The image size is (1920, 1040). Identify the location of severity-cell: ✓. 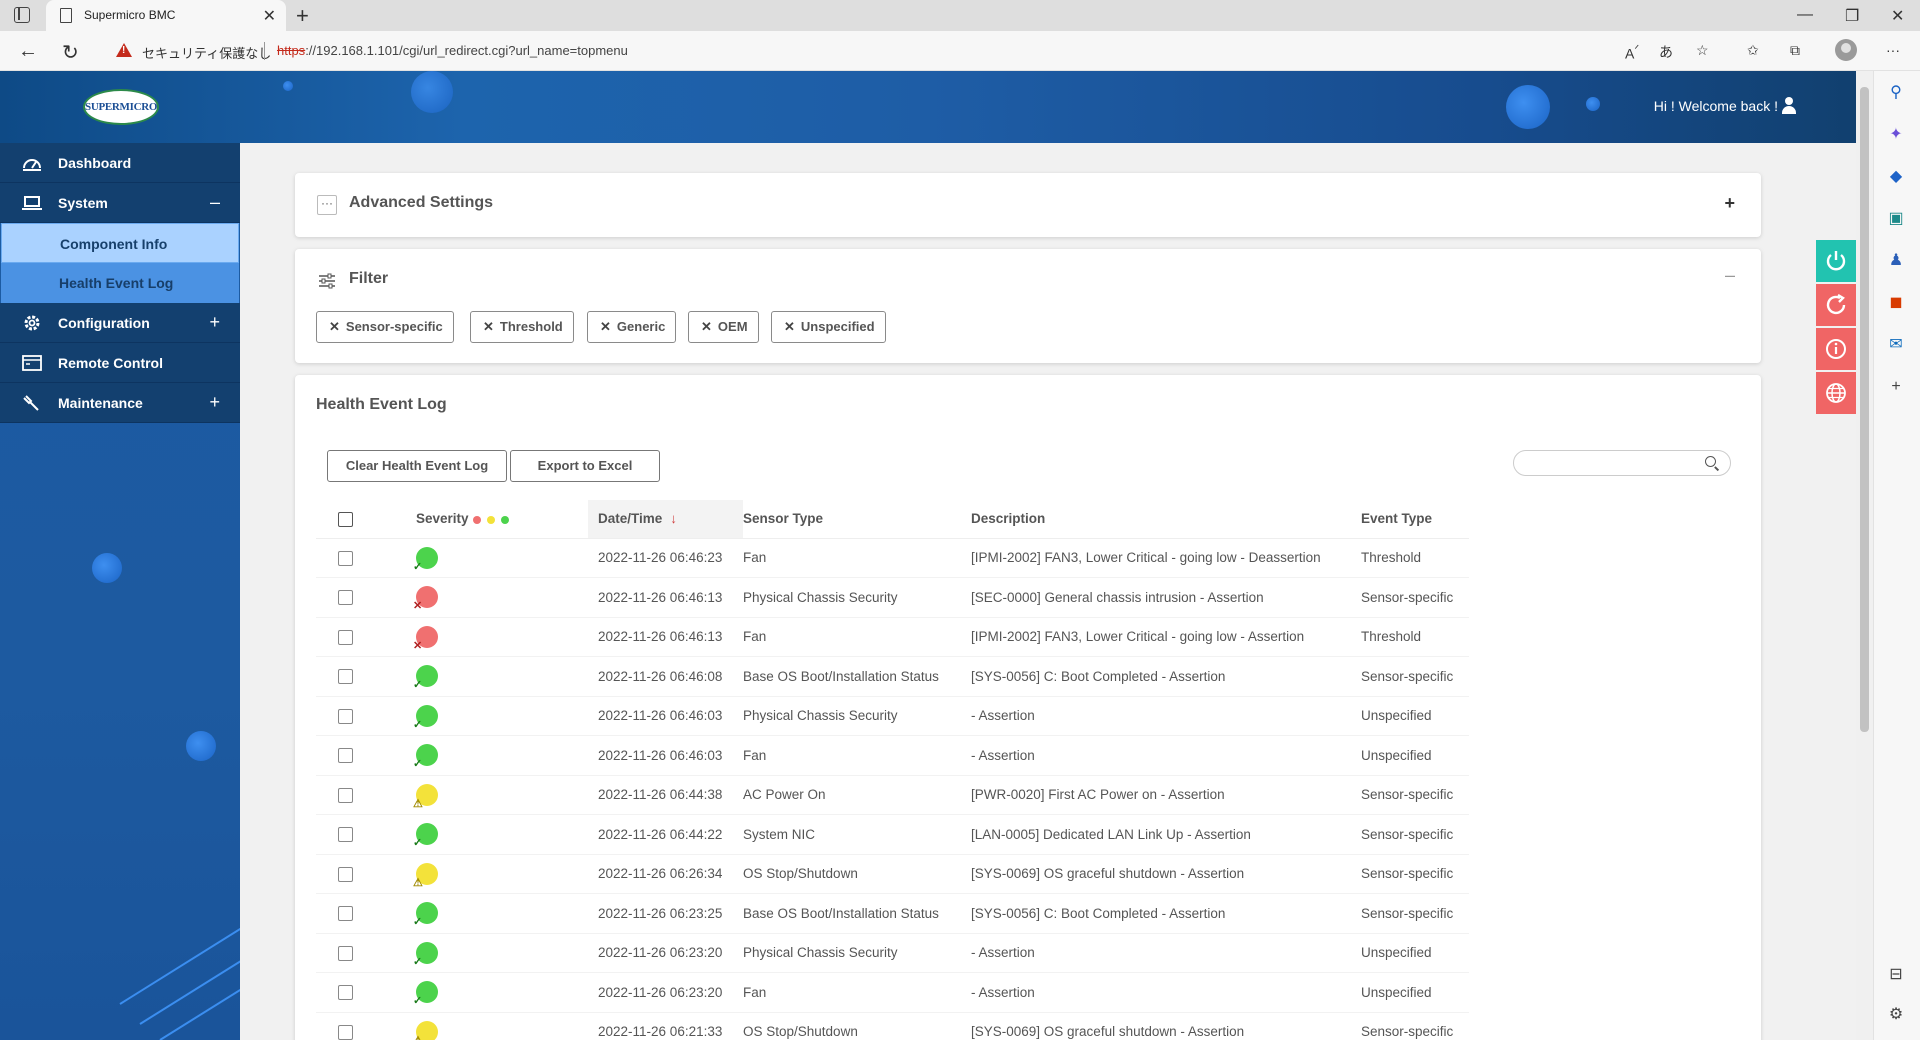
(500, 992).